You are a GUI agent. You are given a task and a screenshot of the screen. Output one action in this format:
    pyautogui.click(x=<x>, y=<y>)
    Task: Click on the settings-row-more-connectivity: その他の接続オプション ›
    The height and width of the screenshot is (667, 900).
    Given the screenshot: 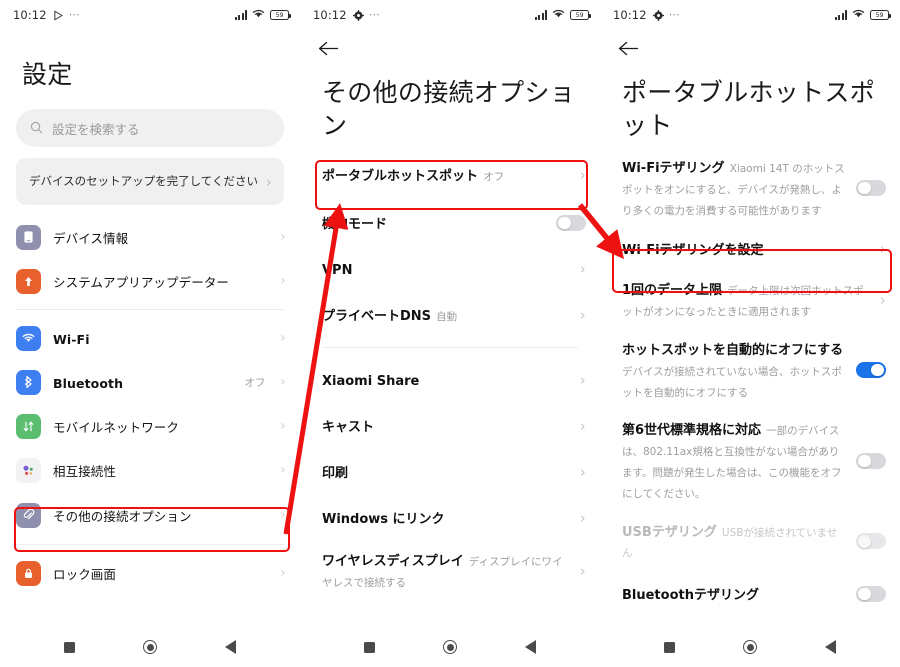 What is the action you would take?
    pyautogui.click(x=150, y=515)
    